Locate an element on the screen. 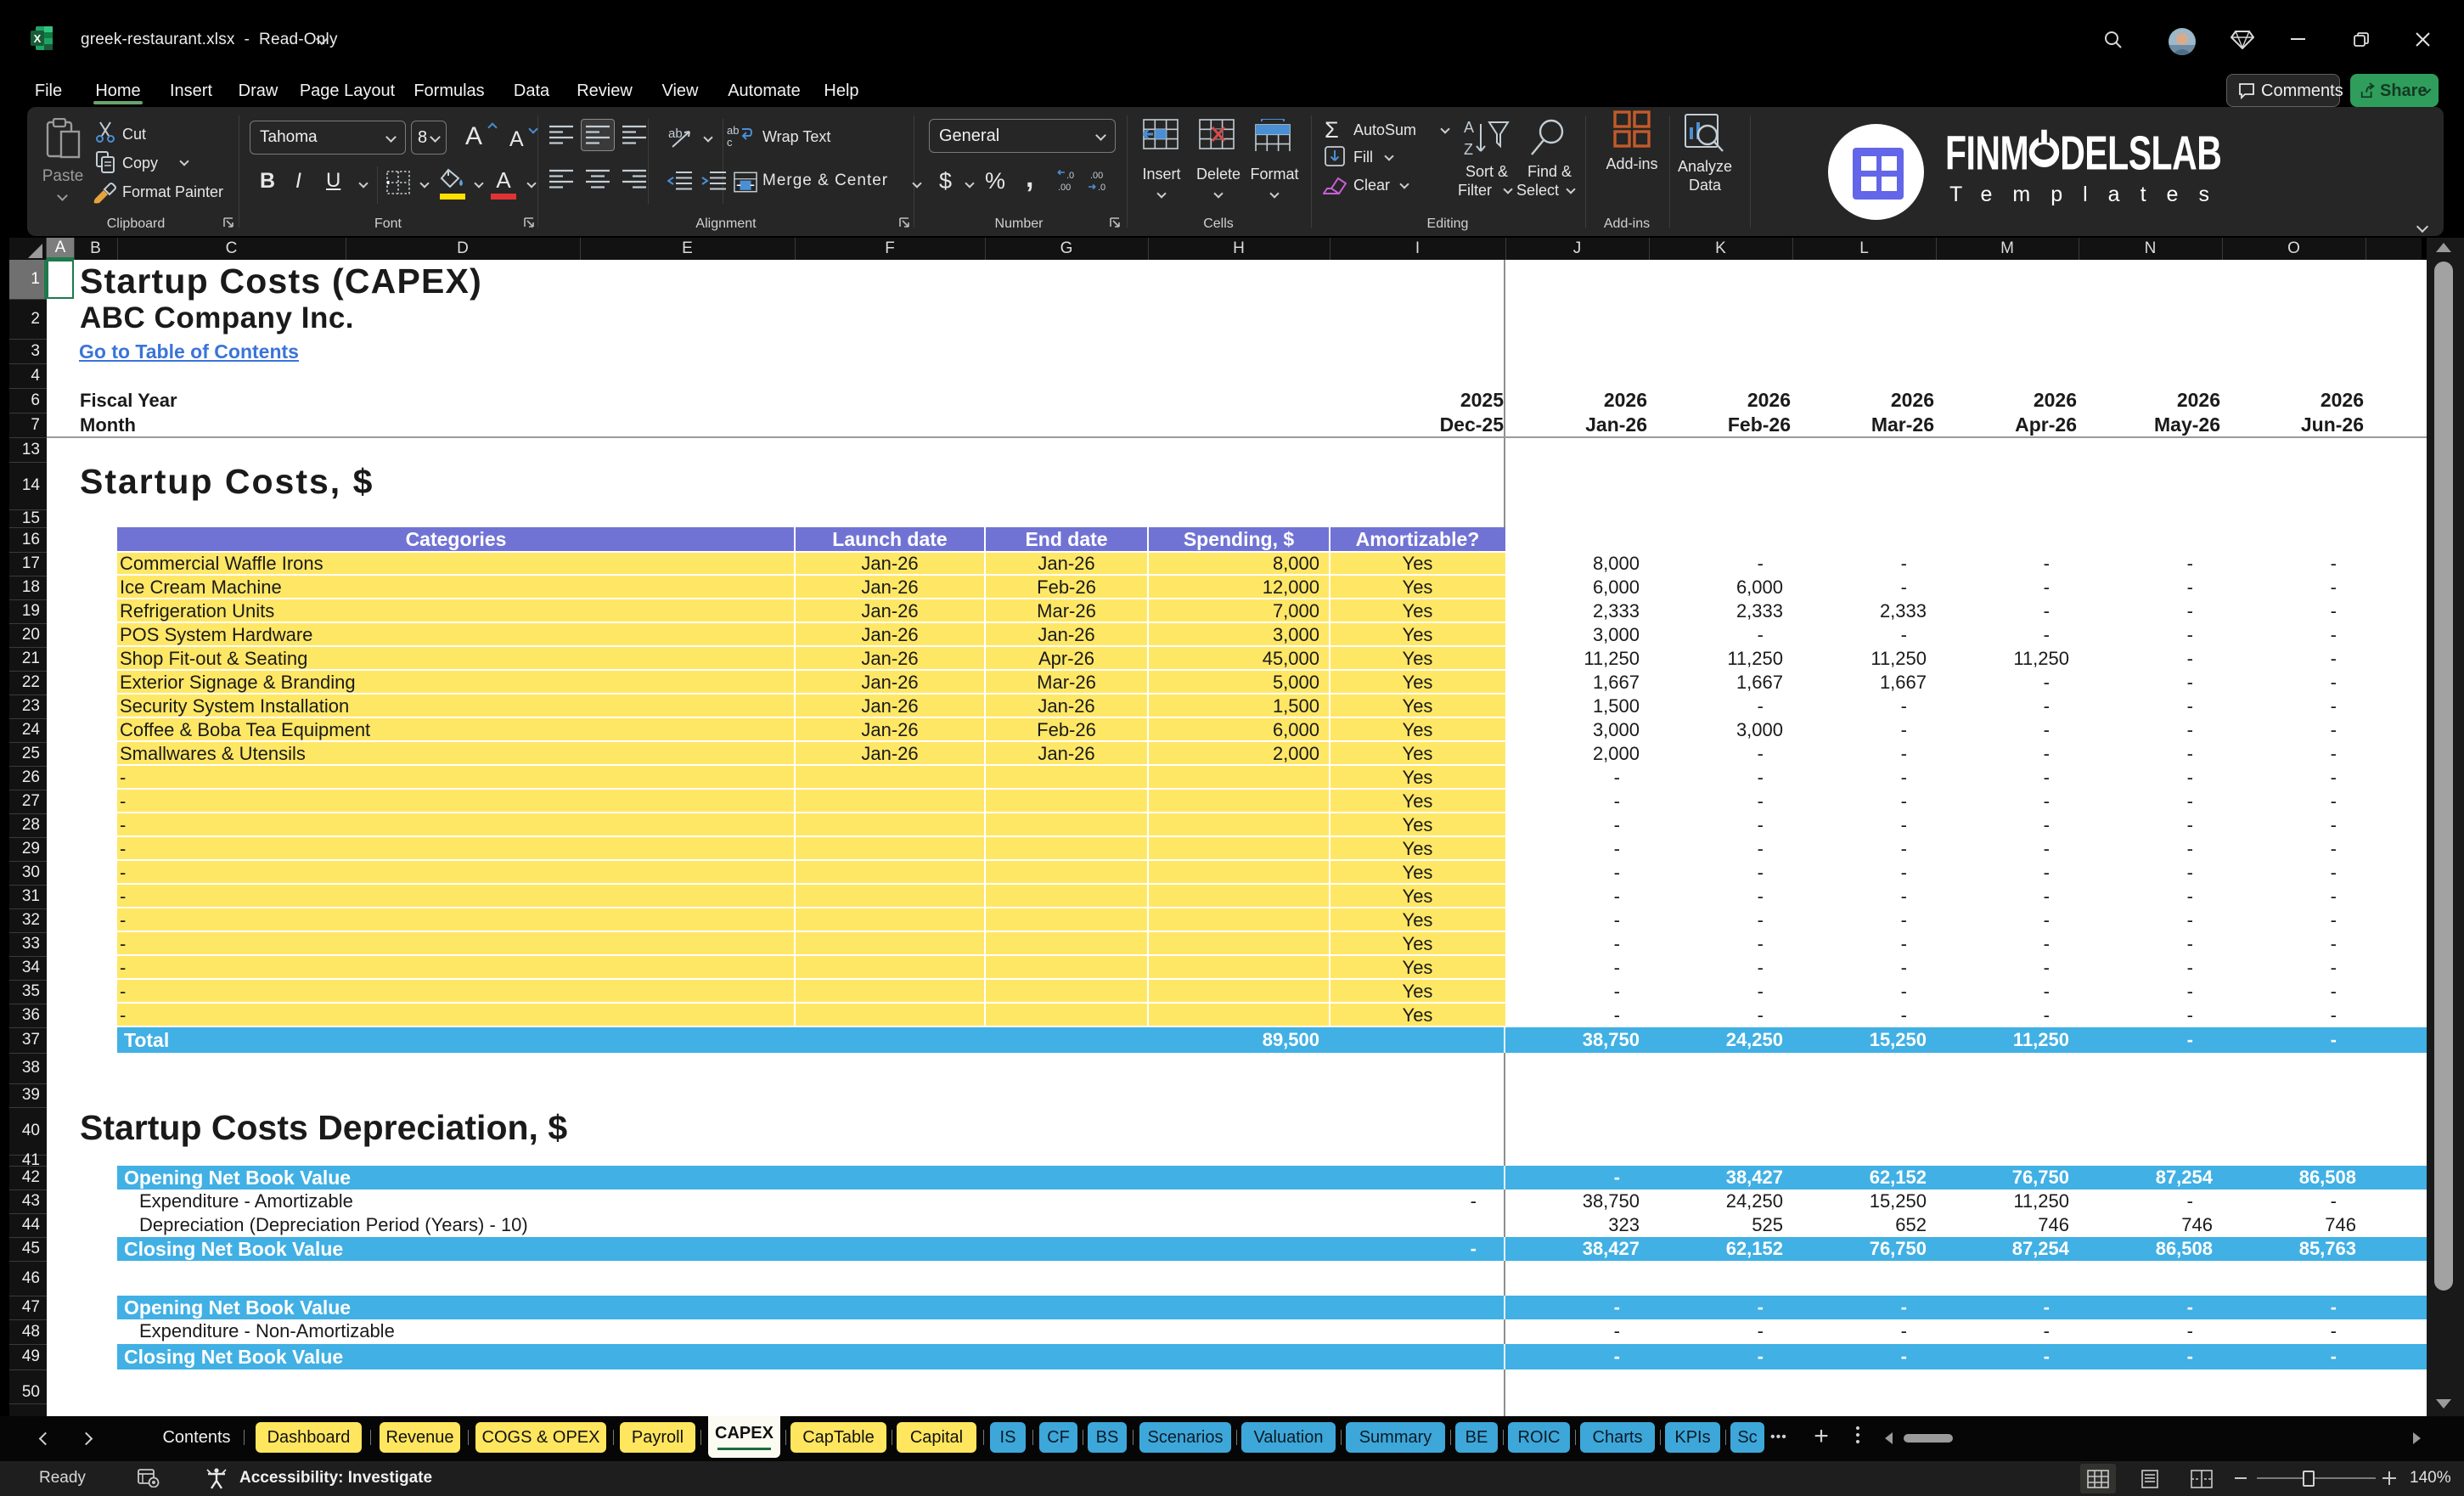  svg-text: Z is located at coordinates (1468, 149).